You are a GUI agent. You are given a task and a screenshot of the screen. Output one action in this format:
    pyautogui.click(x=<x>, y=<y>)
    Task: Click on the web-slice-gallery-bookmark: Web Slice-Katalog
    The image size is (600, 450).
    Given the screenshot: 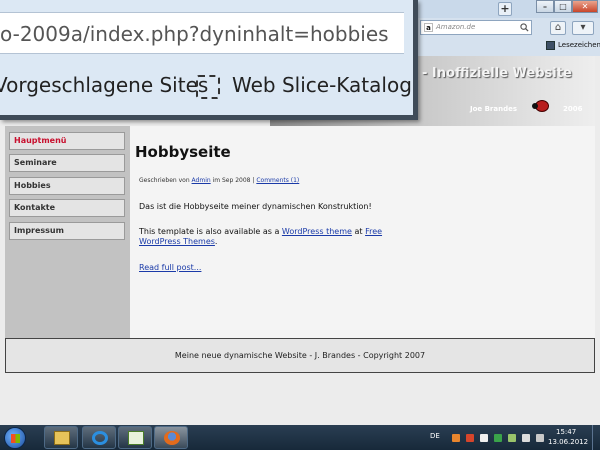 What is the action you would take?
    pyautogui.click(x=322, y=85)
    